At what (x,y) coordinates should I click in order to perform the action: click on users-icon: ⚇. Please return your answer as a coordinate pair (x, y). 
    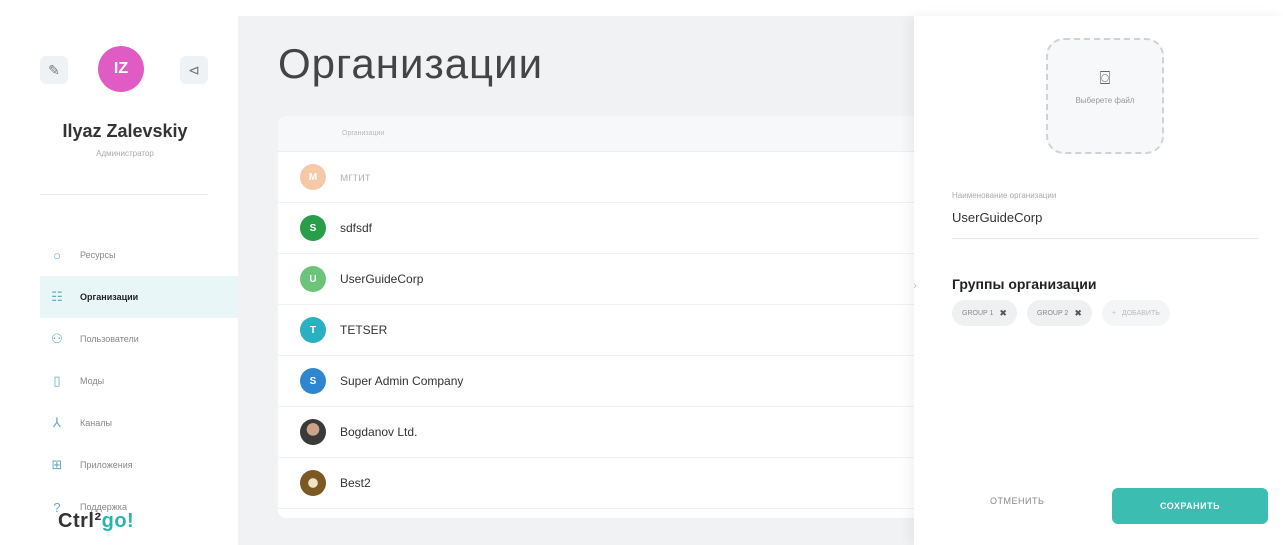
    Looking at the image, I should click on (57, 338).